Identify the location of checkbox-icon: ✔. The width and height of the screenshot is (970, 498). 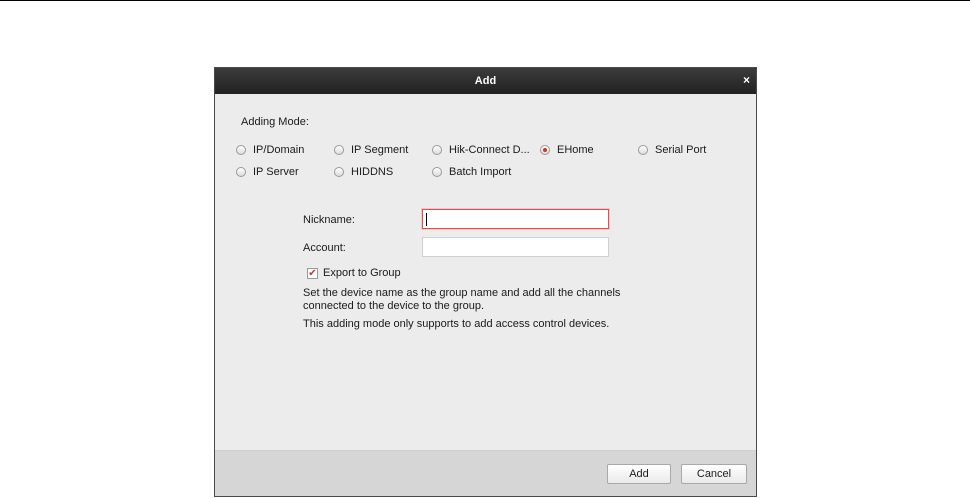
(312, 273).